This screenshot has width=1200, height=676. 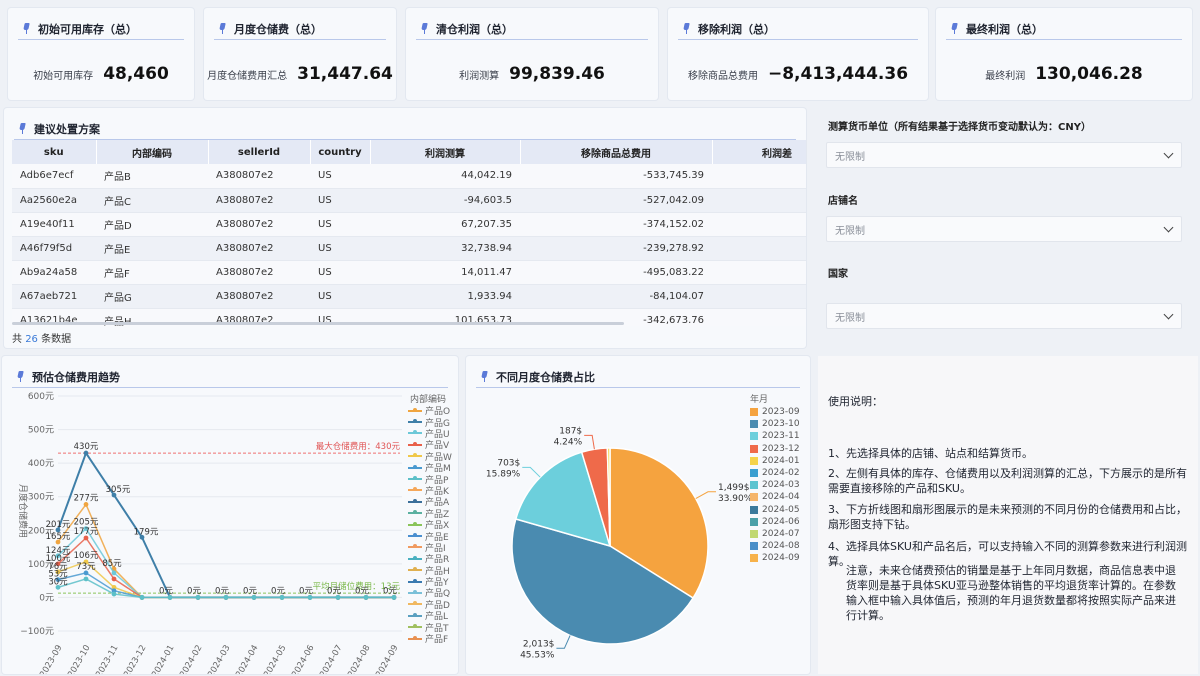 I want to click on y-tick-label: 600元, so click(x=41, y=397).